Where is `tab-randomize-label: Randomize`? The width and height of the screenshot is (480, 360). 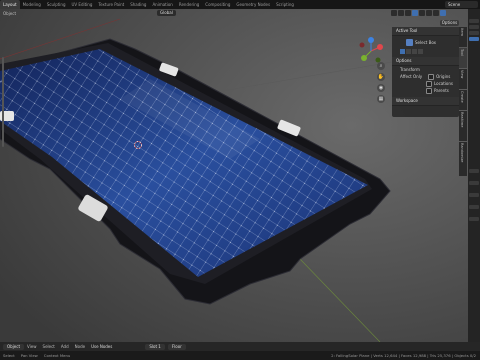 tab-randomize-label: Randomize is located at coordinates (462, 153).